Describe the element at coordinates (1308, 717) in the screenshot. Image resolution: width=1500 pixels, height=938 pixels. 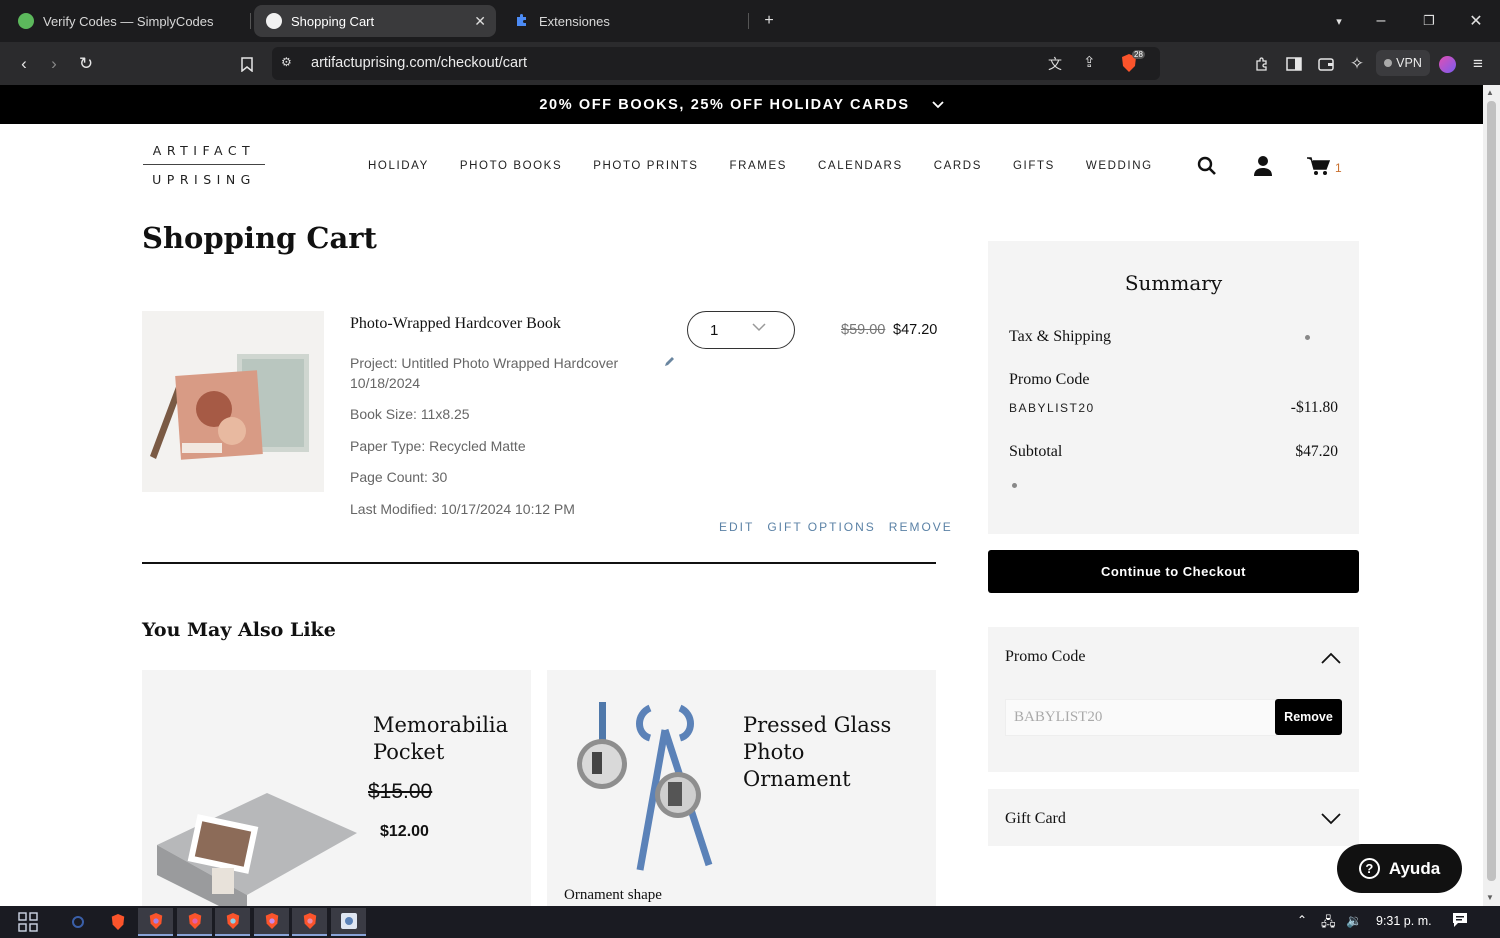
I see `remove-promo-button: Remove` at that location.